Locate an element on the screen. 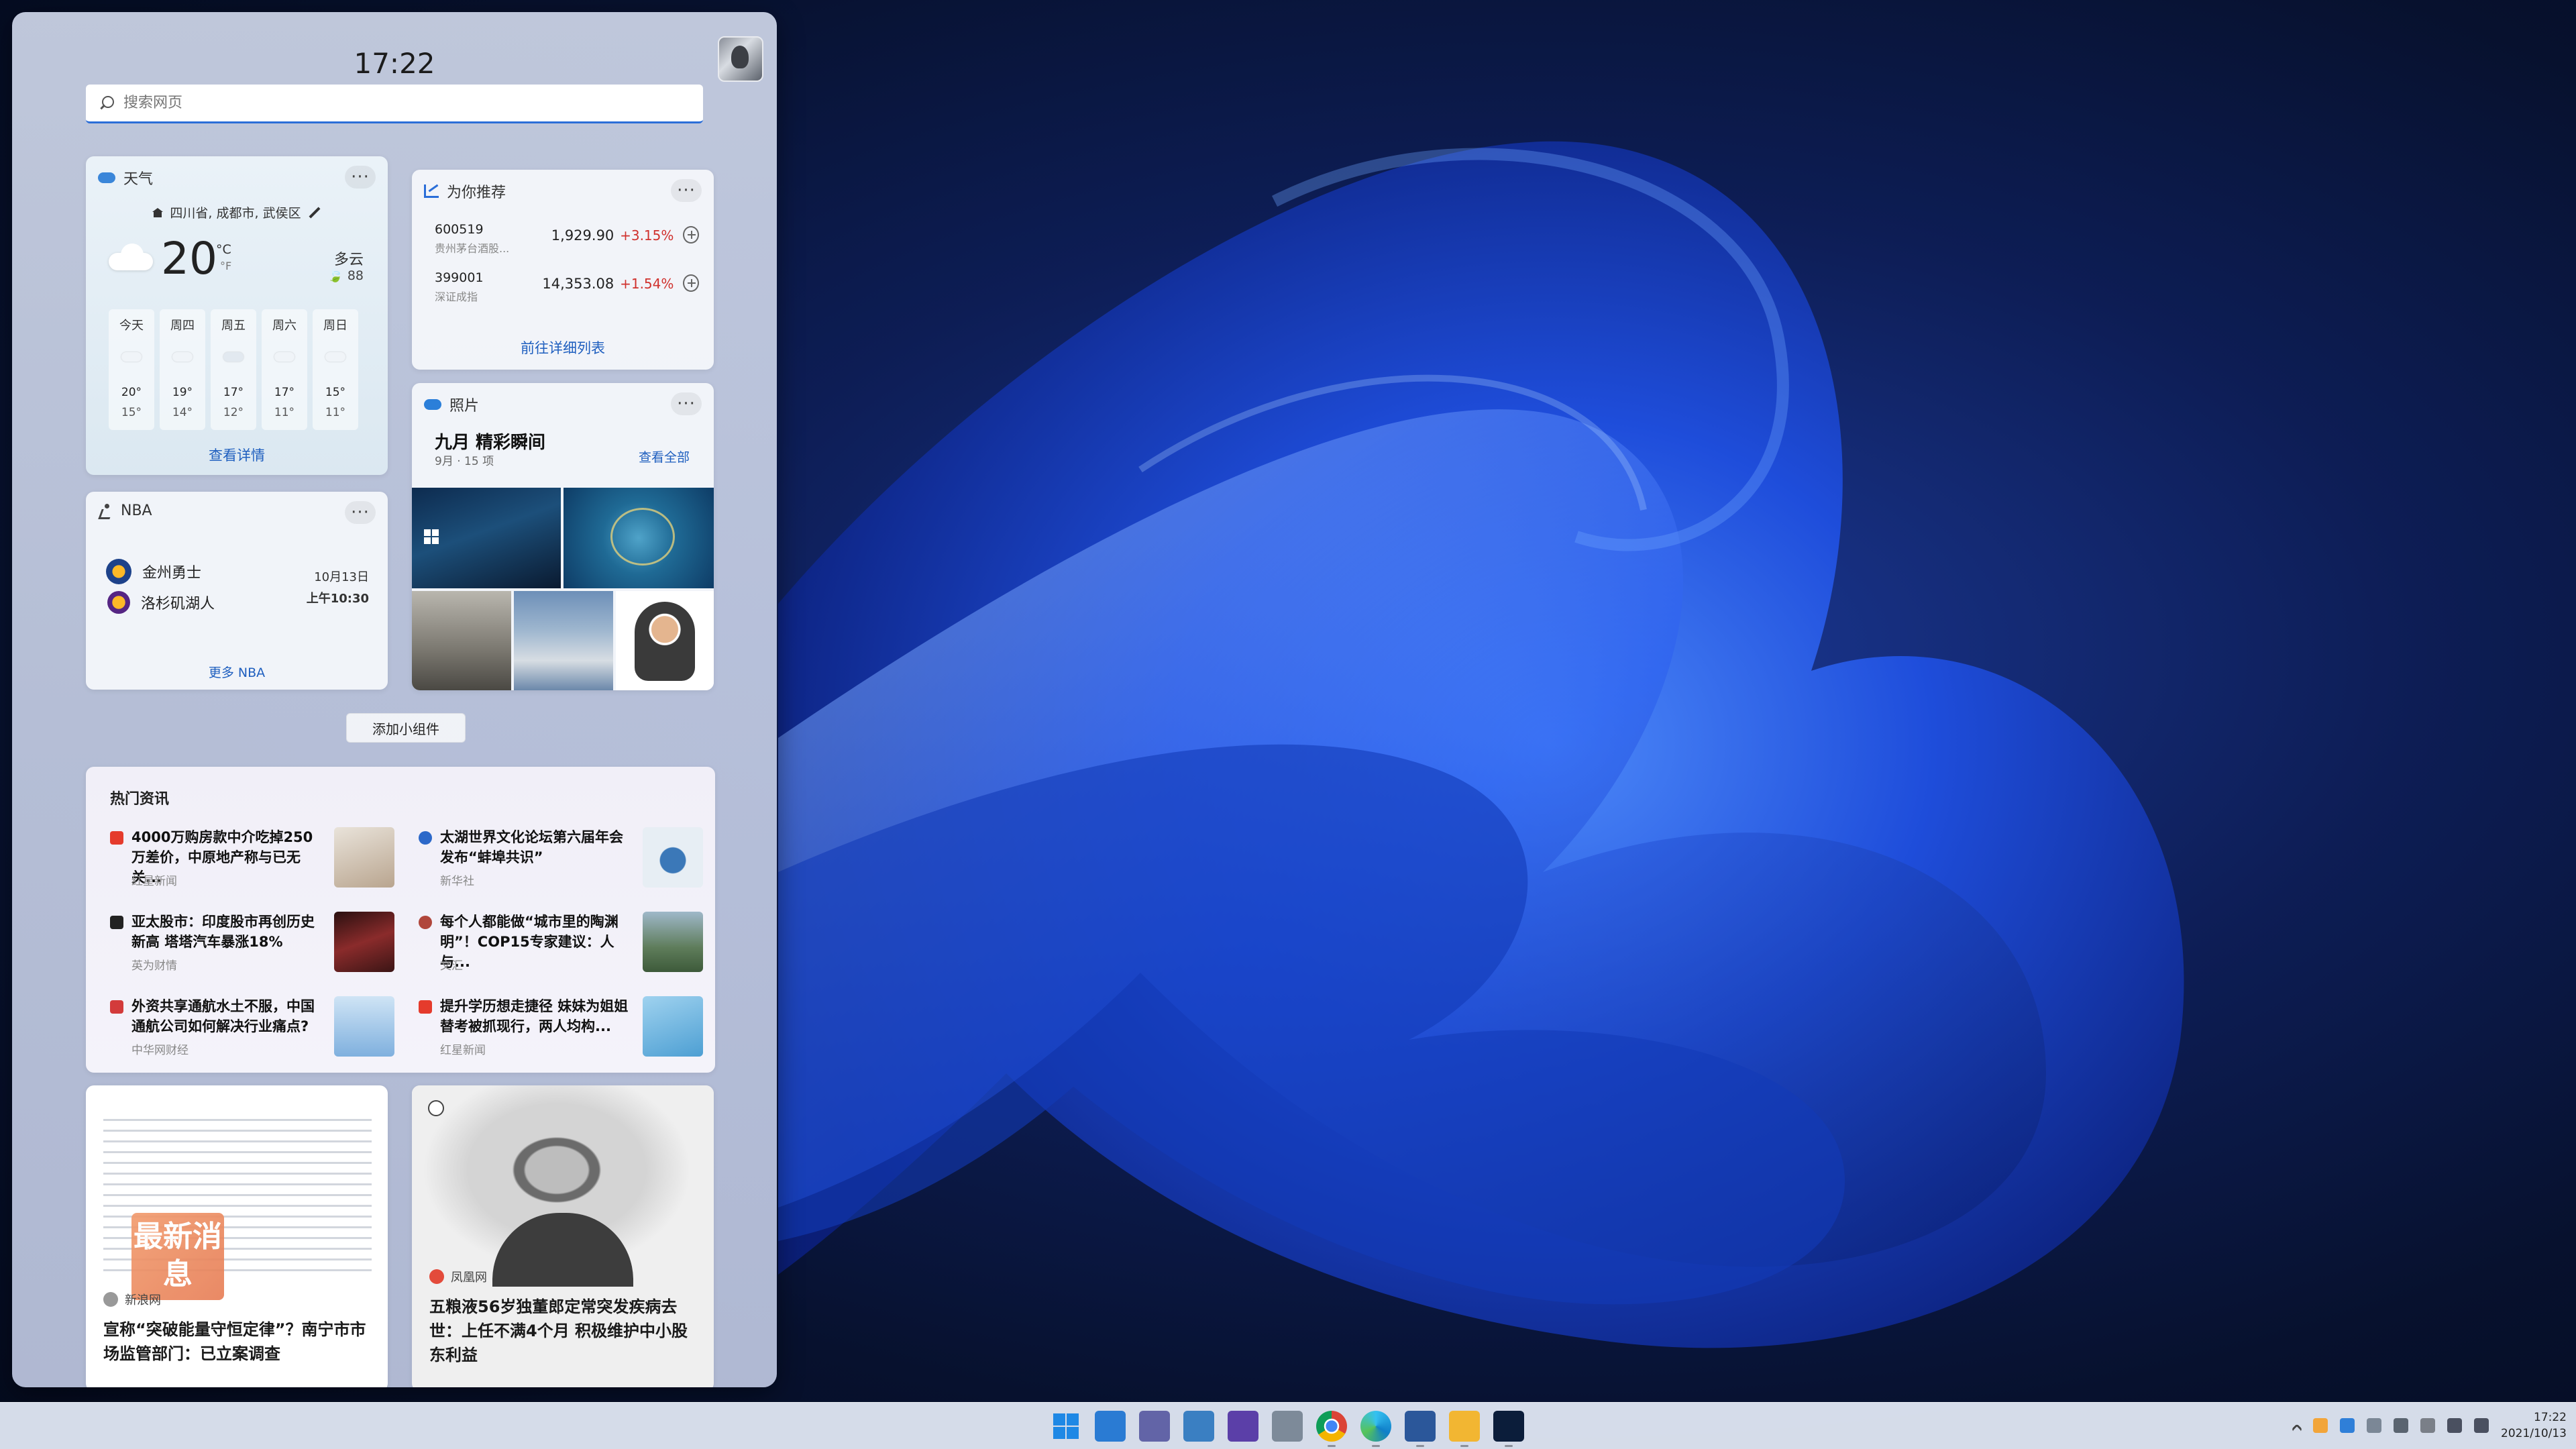 The image size is (2576, 1449). edge-icon is located at coordinates (1375, 1429).